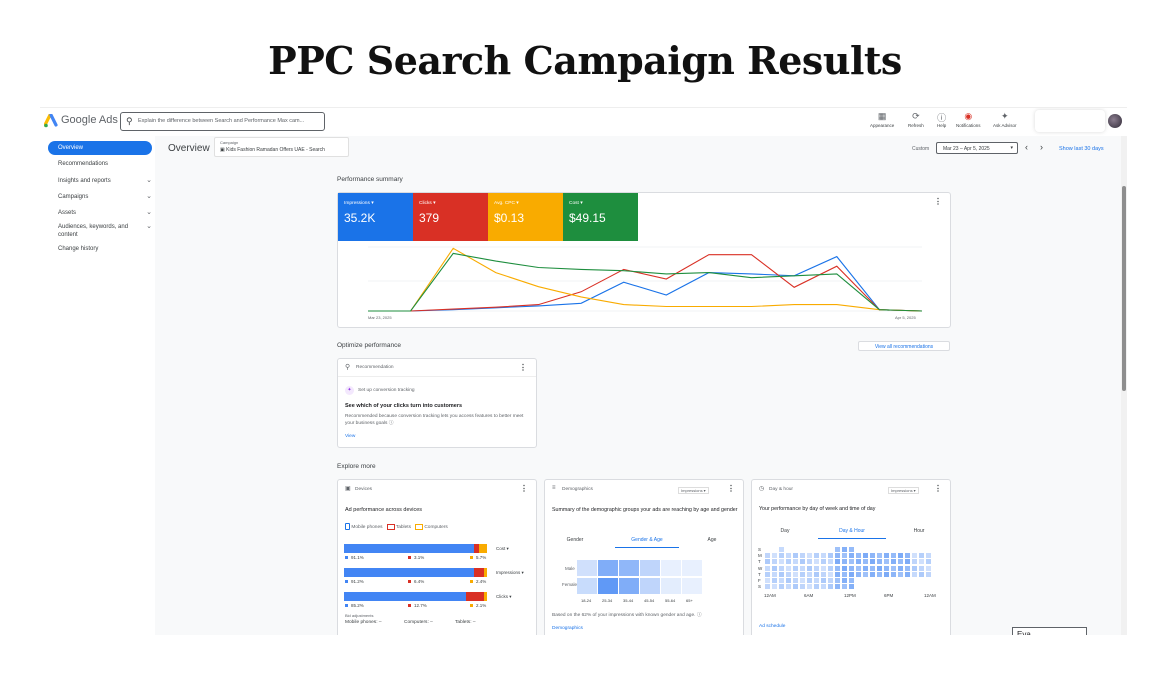 The width and height of the screenshot is (1170, 700). Describe the element at coordinates (105, 249) in the screenshot. I see `sidebar-item-change-history: Change history` at that location.